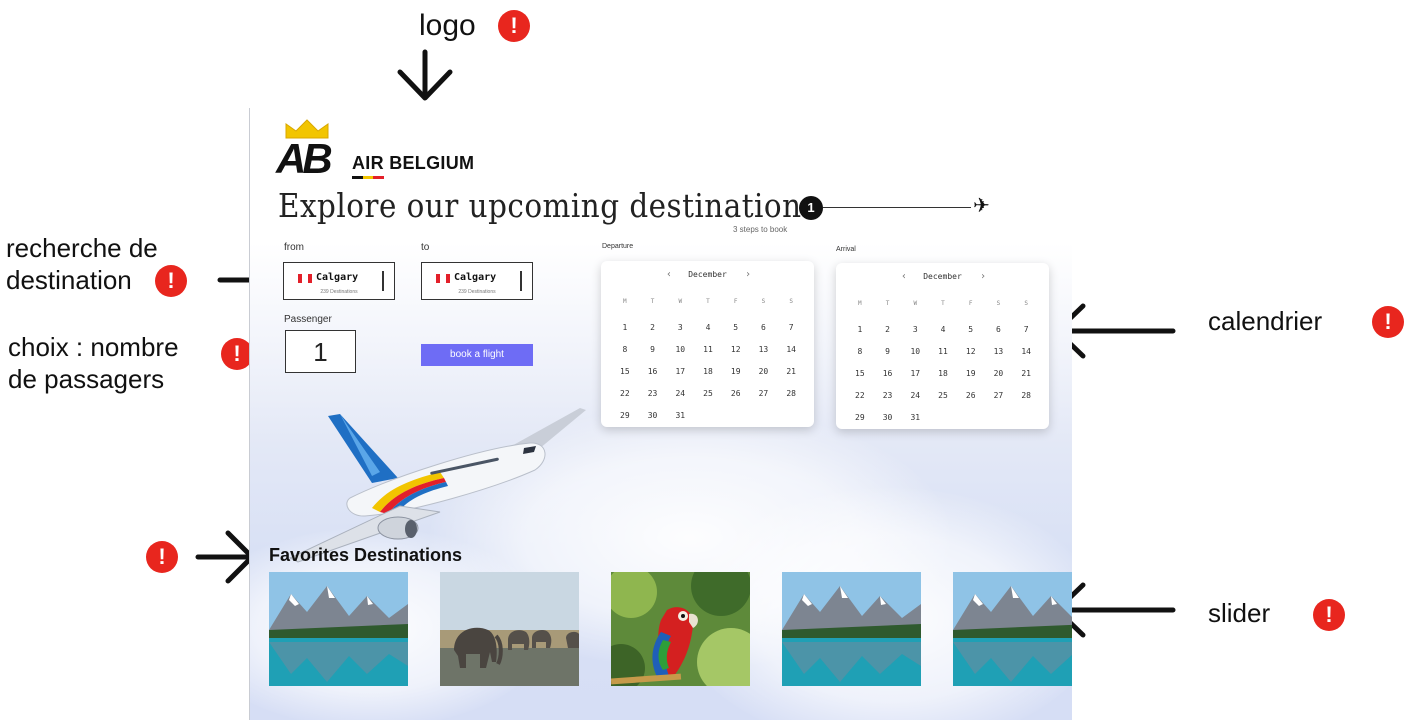 This screenshot has height=720, width=1422. I want to click on from-destinations-count: 239 Destinations, so click(339, 292).